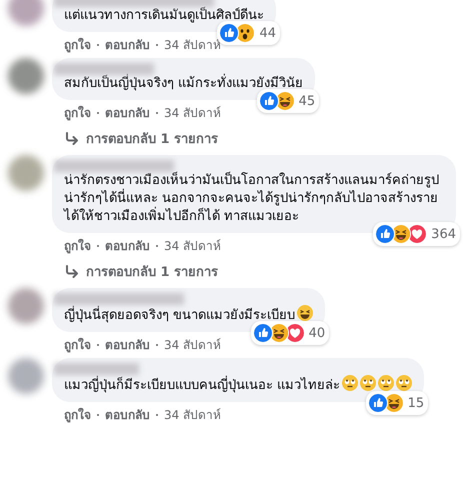 This screenshot has height=480, width=469. Describe the element at coordinates (245, 33) in the screenshot. I see `surprised-face-icon` at that location.